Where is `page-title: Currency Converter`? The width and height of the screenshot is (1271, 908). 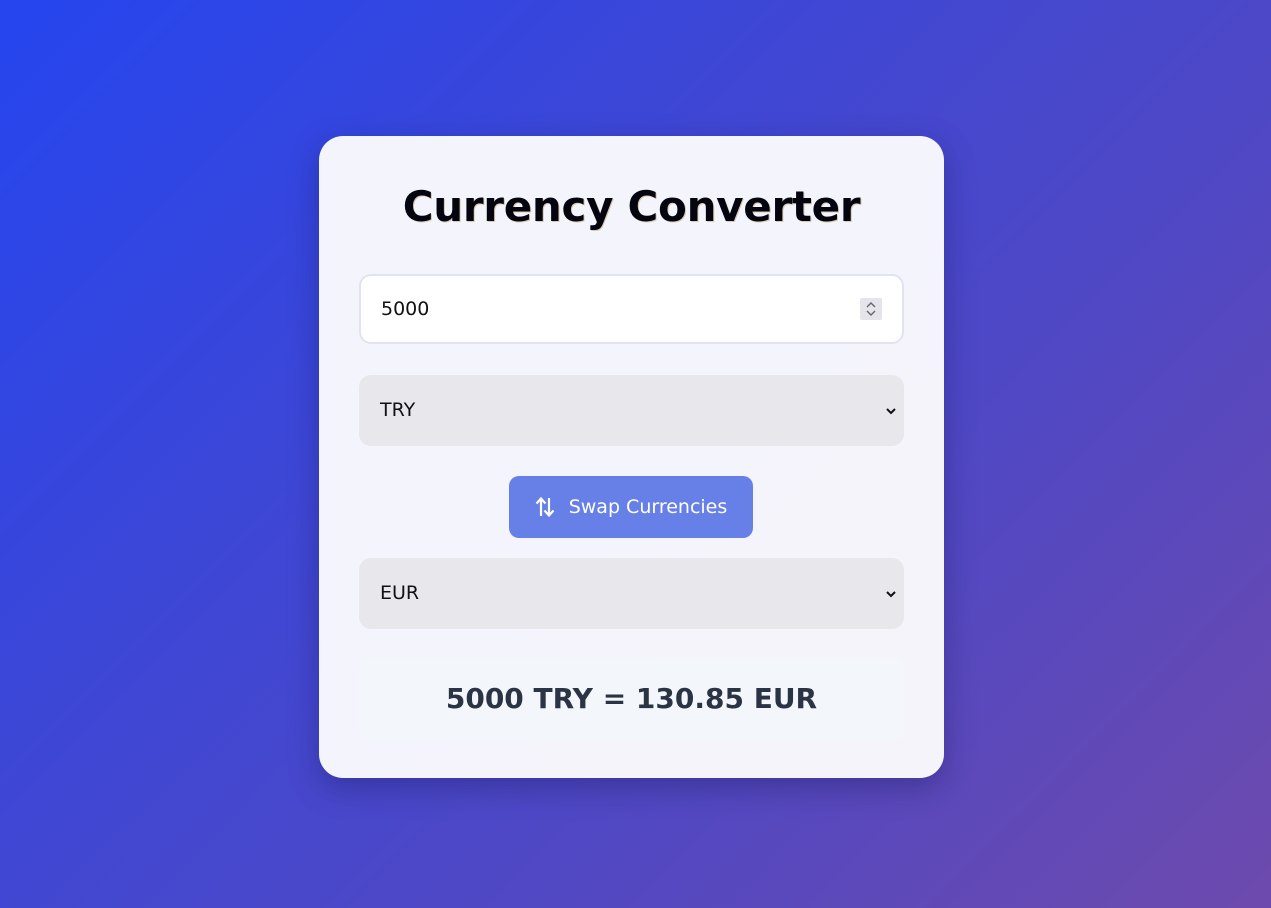
page-title: Currency Converter is located at coordinates (631, 206).